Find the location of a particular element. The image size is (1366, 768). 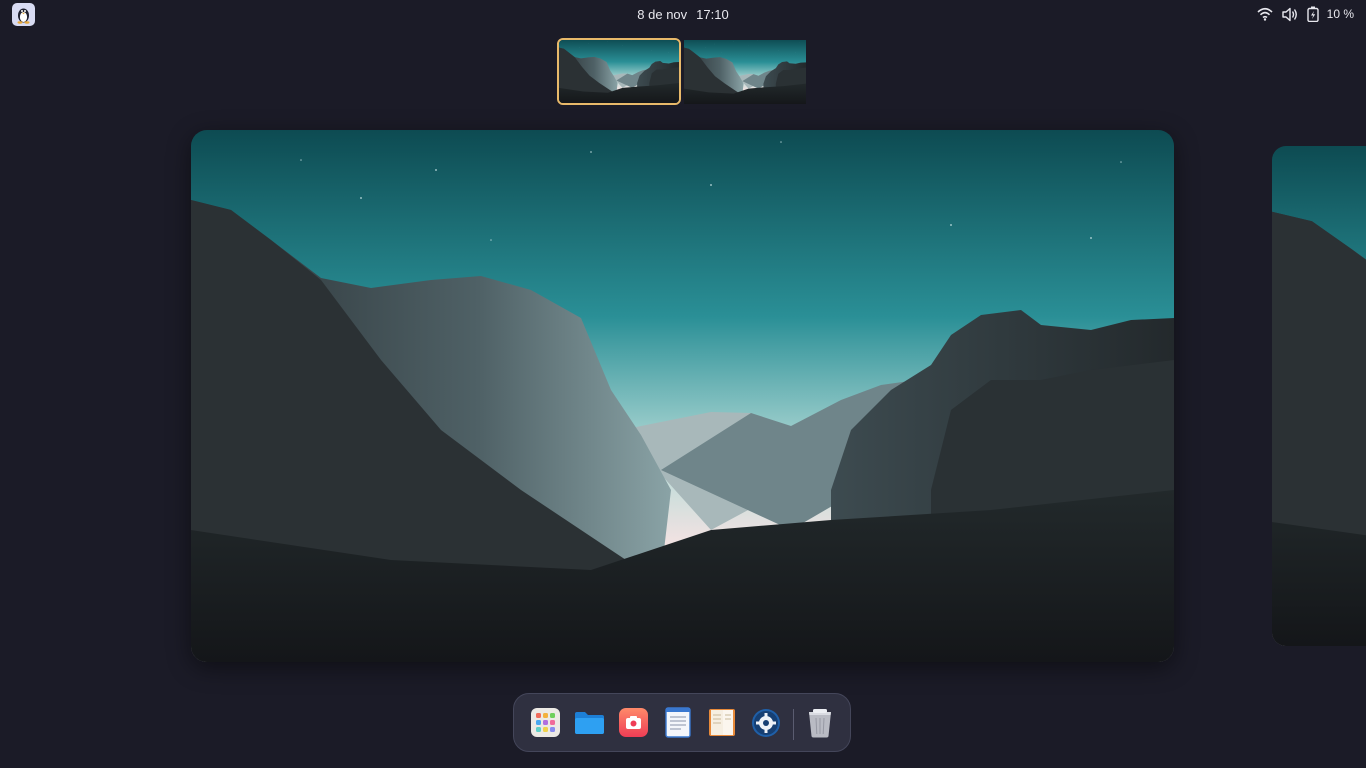

settings-gear-icon is located at coordinates (765, 722).